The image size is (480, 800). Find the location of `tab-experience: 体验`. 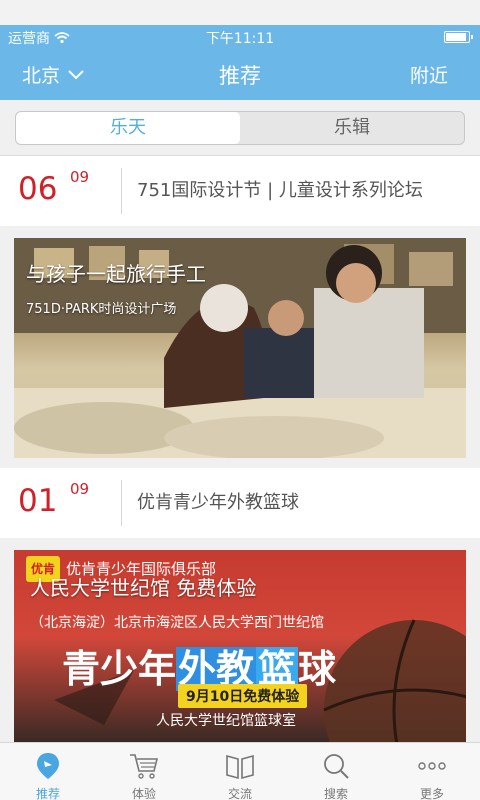

tab-experience: 体验 is located at coordinates (144, 771).